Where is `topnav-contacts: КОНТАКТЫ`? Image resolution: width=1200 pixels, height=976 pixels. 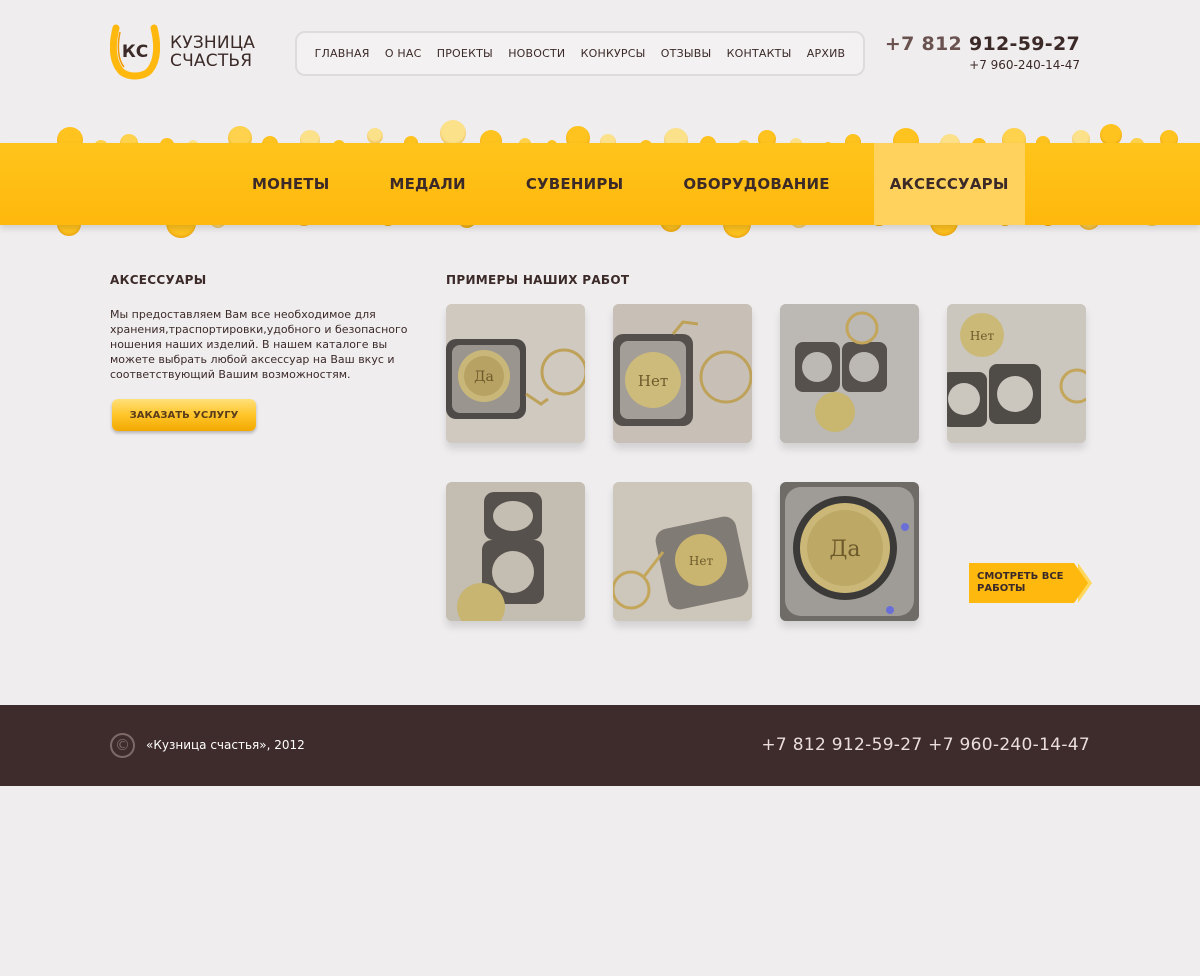 topnav-contacts: КОНТАКТЫ is located at coordinates (759, 53).